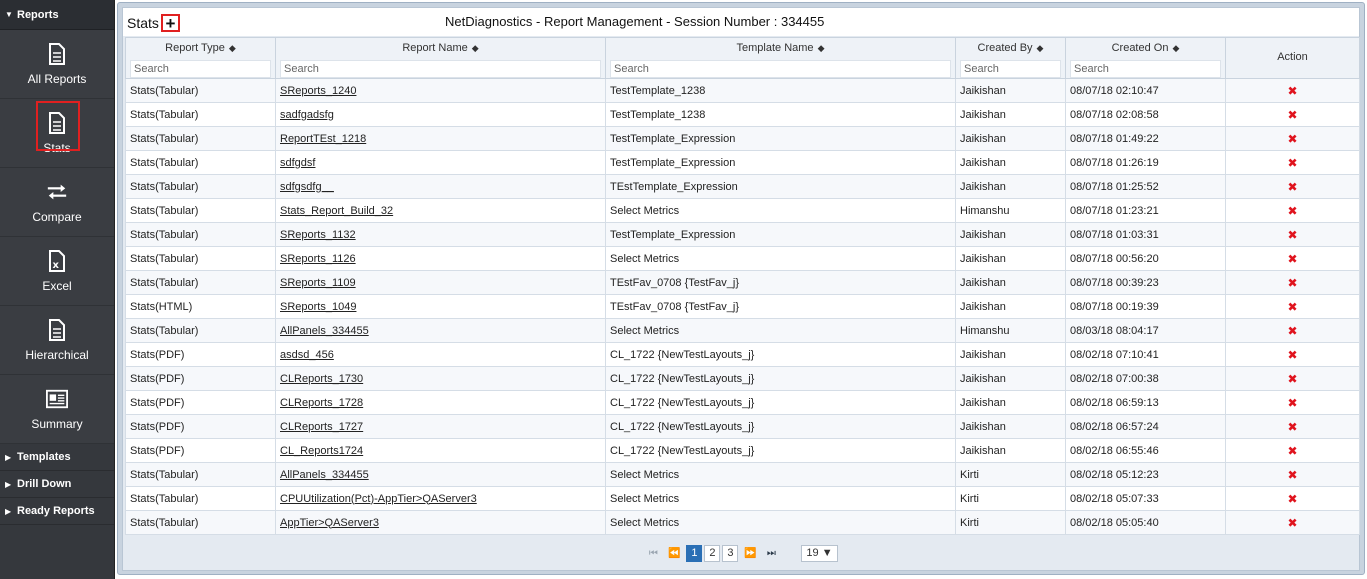 The width and height of the screenshot is (1367, 579). Describe the element at coordinates (321, 379) in the screenshot. I see `report-name-link: CLReports_1730` at that location.